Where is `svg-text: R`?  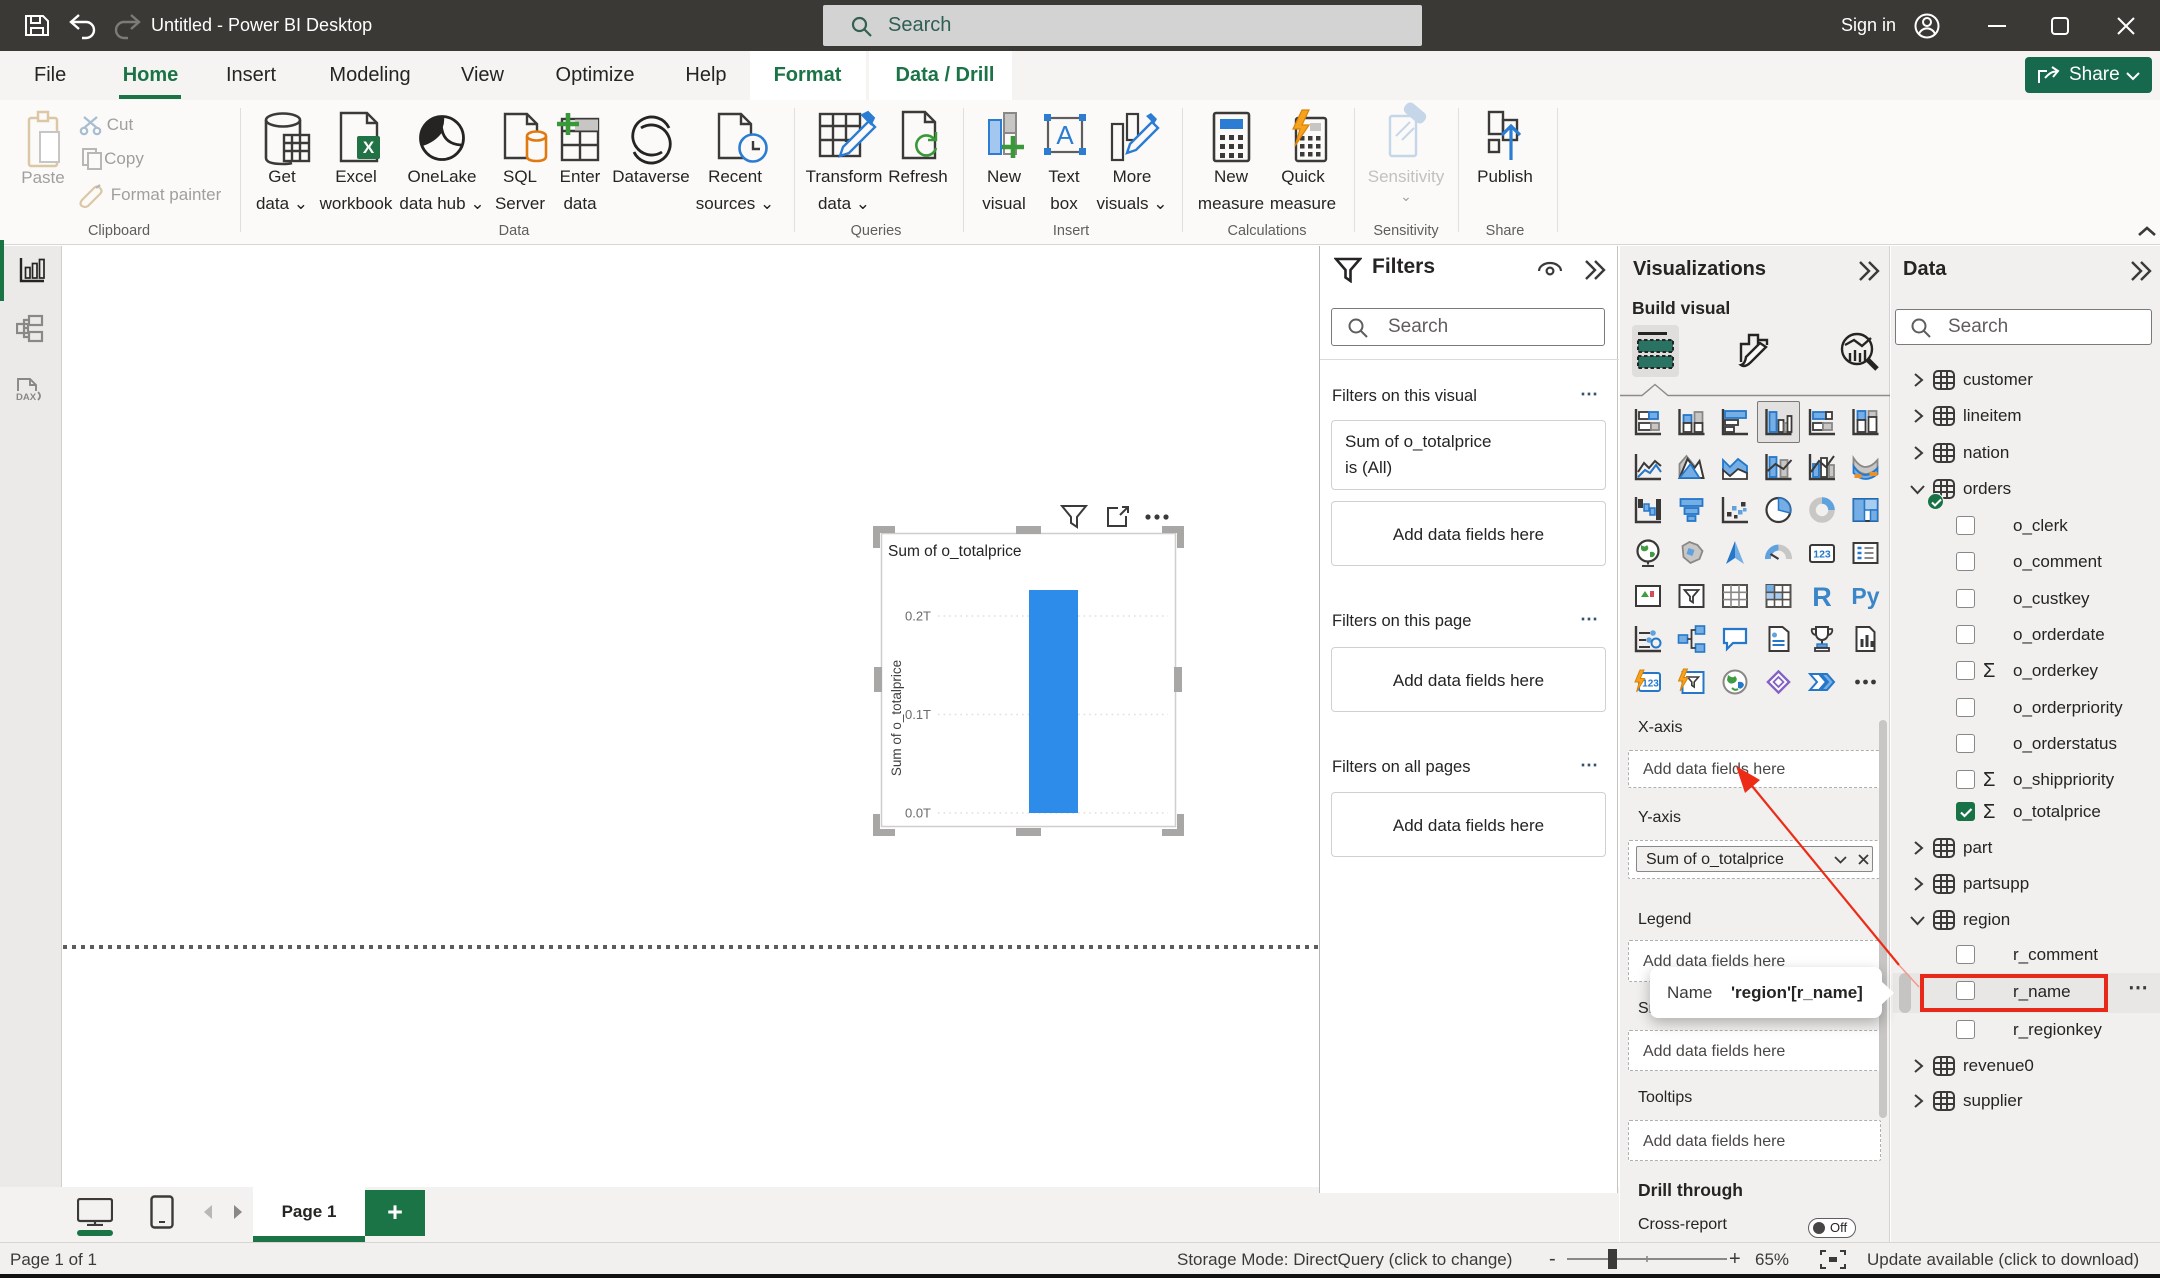
svg-text: R is located at coordinates (1822, 597).